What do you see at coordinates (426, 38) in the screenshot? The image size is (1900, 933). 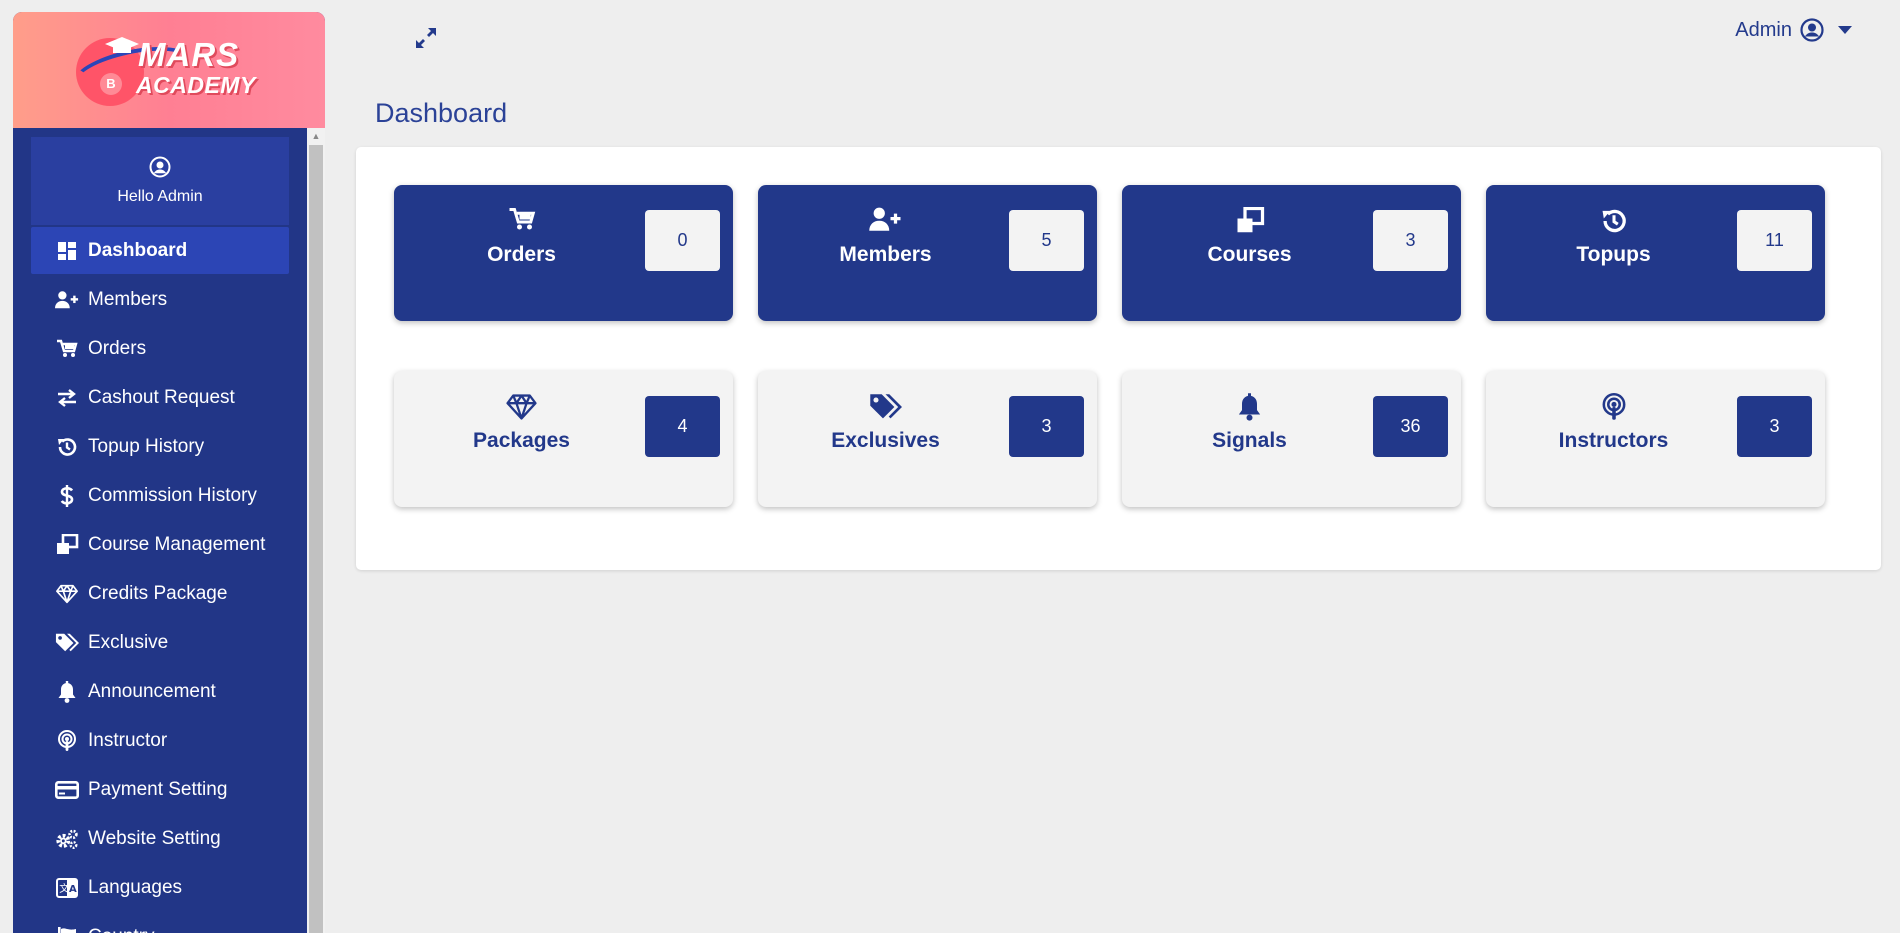 I see `expand-icon` at bounding box center [426, 38].